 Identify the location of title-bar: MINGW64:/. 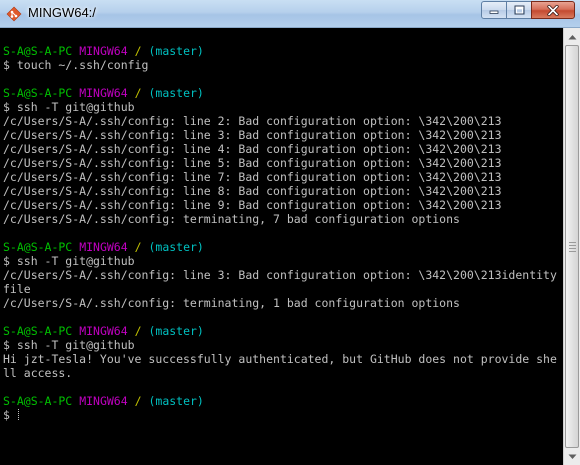
(290, 14).